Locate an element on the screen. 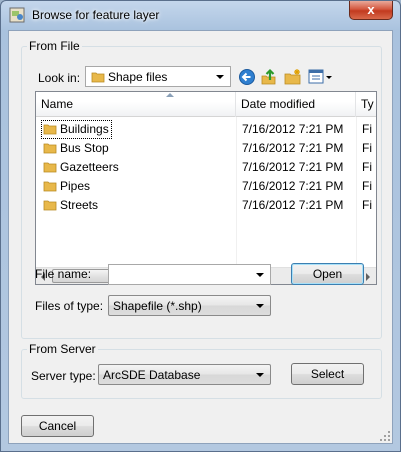  file-name: Streets is located at coordinates (79, 205).